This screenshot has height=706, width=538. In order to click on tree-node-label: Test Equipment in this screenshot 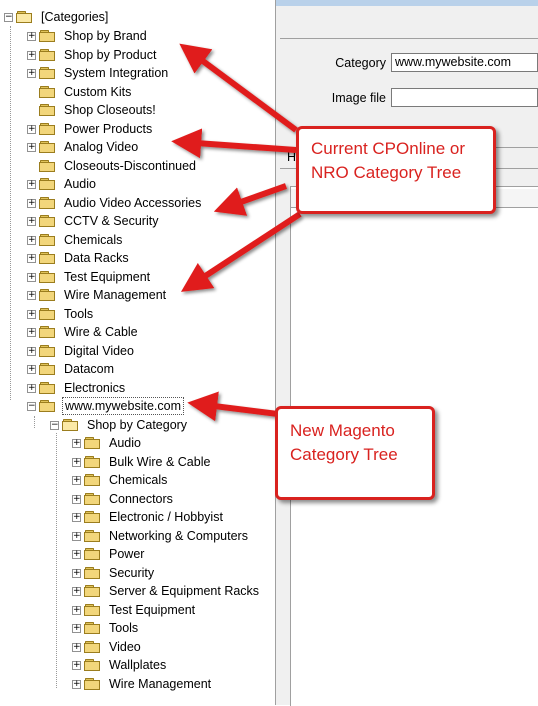, I will do `click(152, 610)`.